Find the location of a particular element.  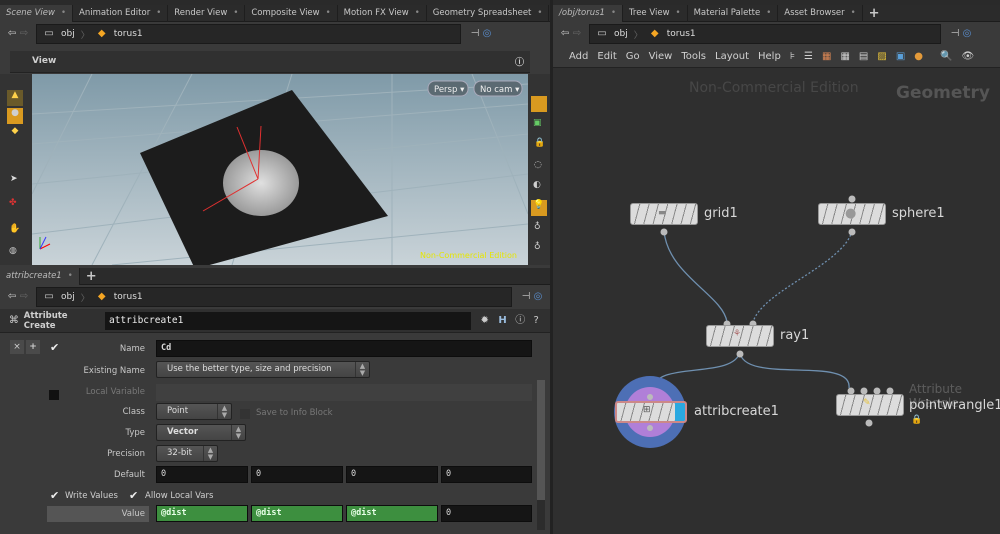

light-3-icon: ♁ is located at coordinates (537, 247).